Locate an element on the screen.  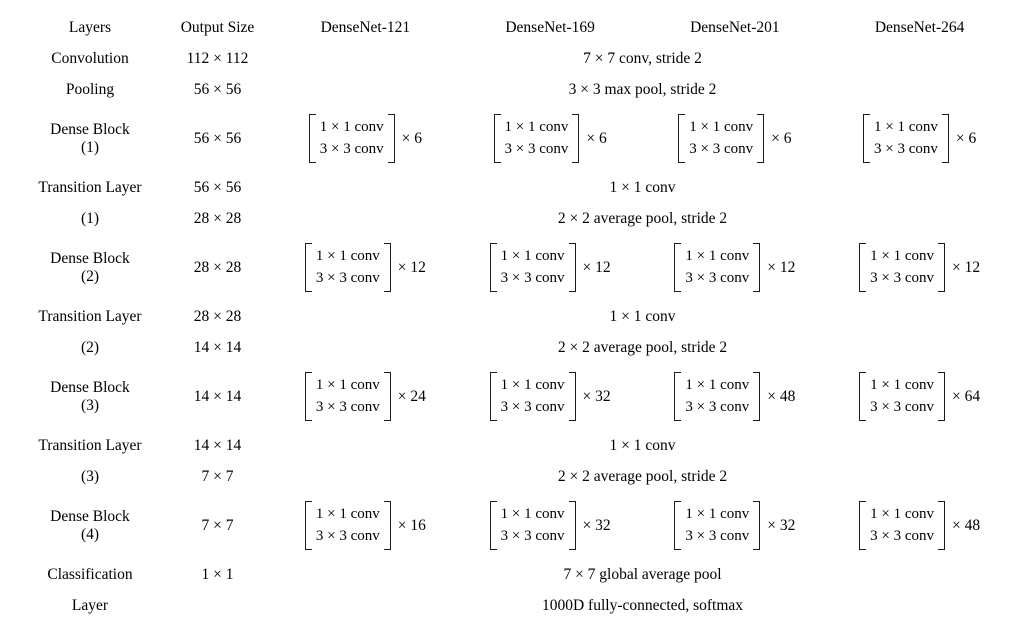
dense-block-3-index: (3) is located at coordinates (90, 405).